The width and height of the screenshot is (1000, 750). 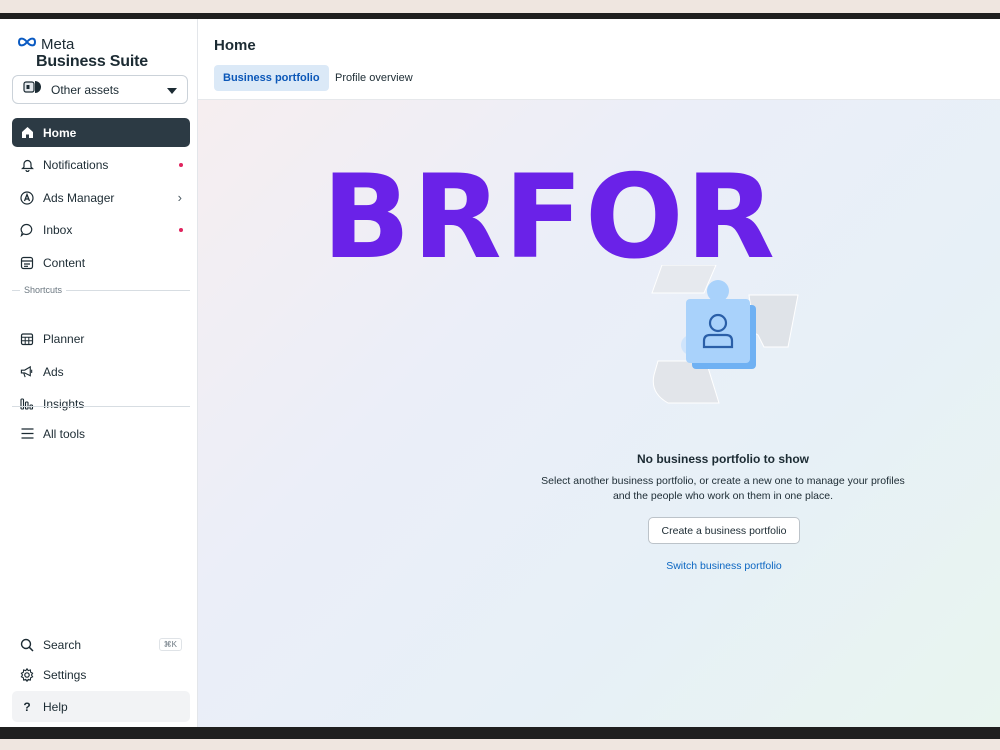 What do you see at coordinates (60, 132) in the screenshot?
I see `sidebar-item-label: Home` at bounding box center [60, 132].